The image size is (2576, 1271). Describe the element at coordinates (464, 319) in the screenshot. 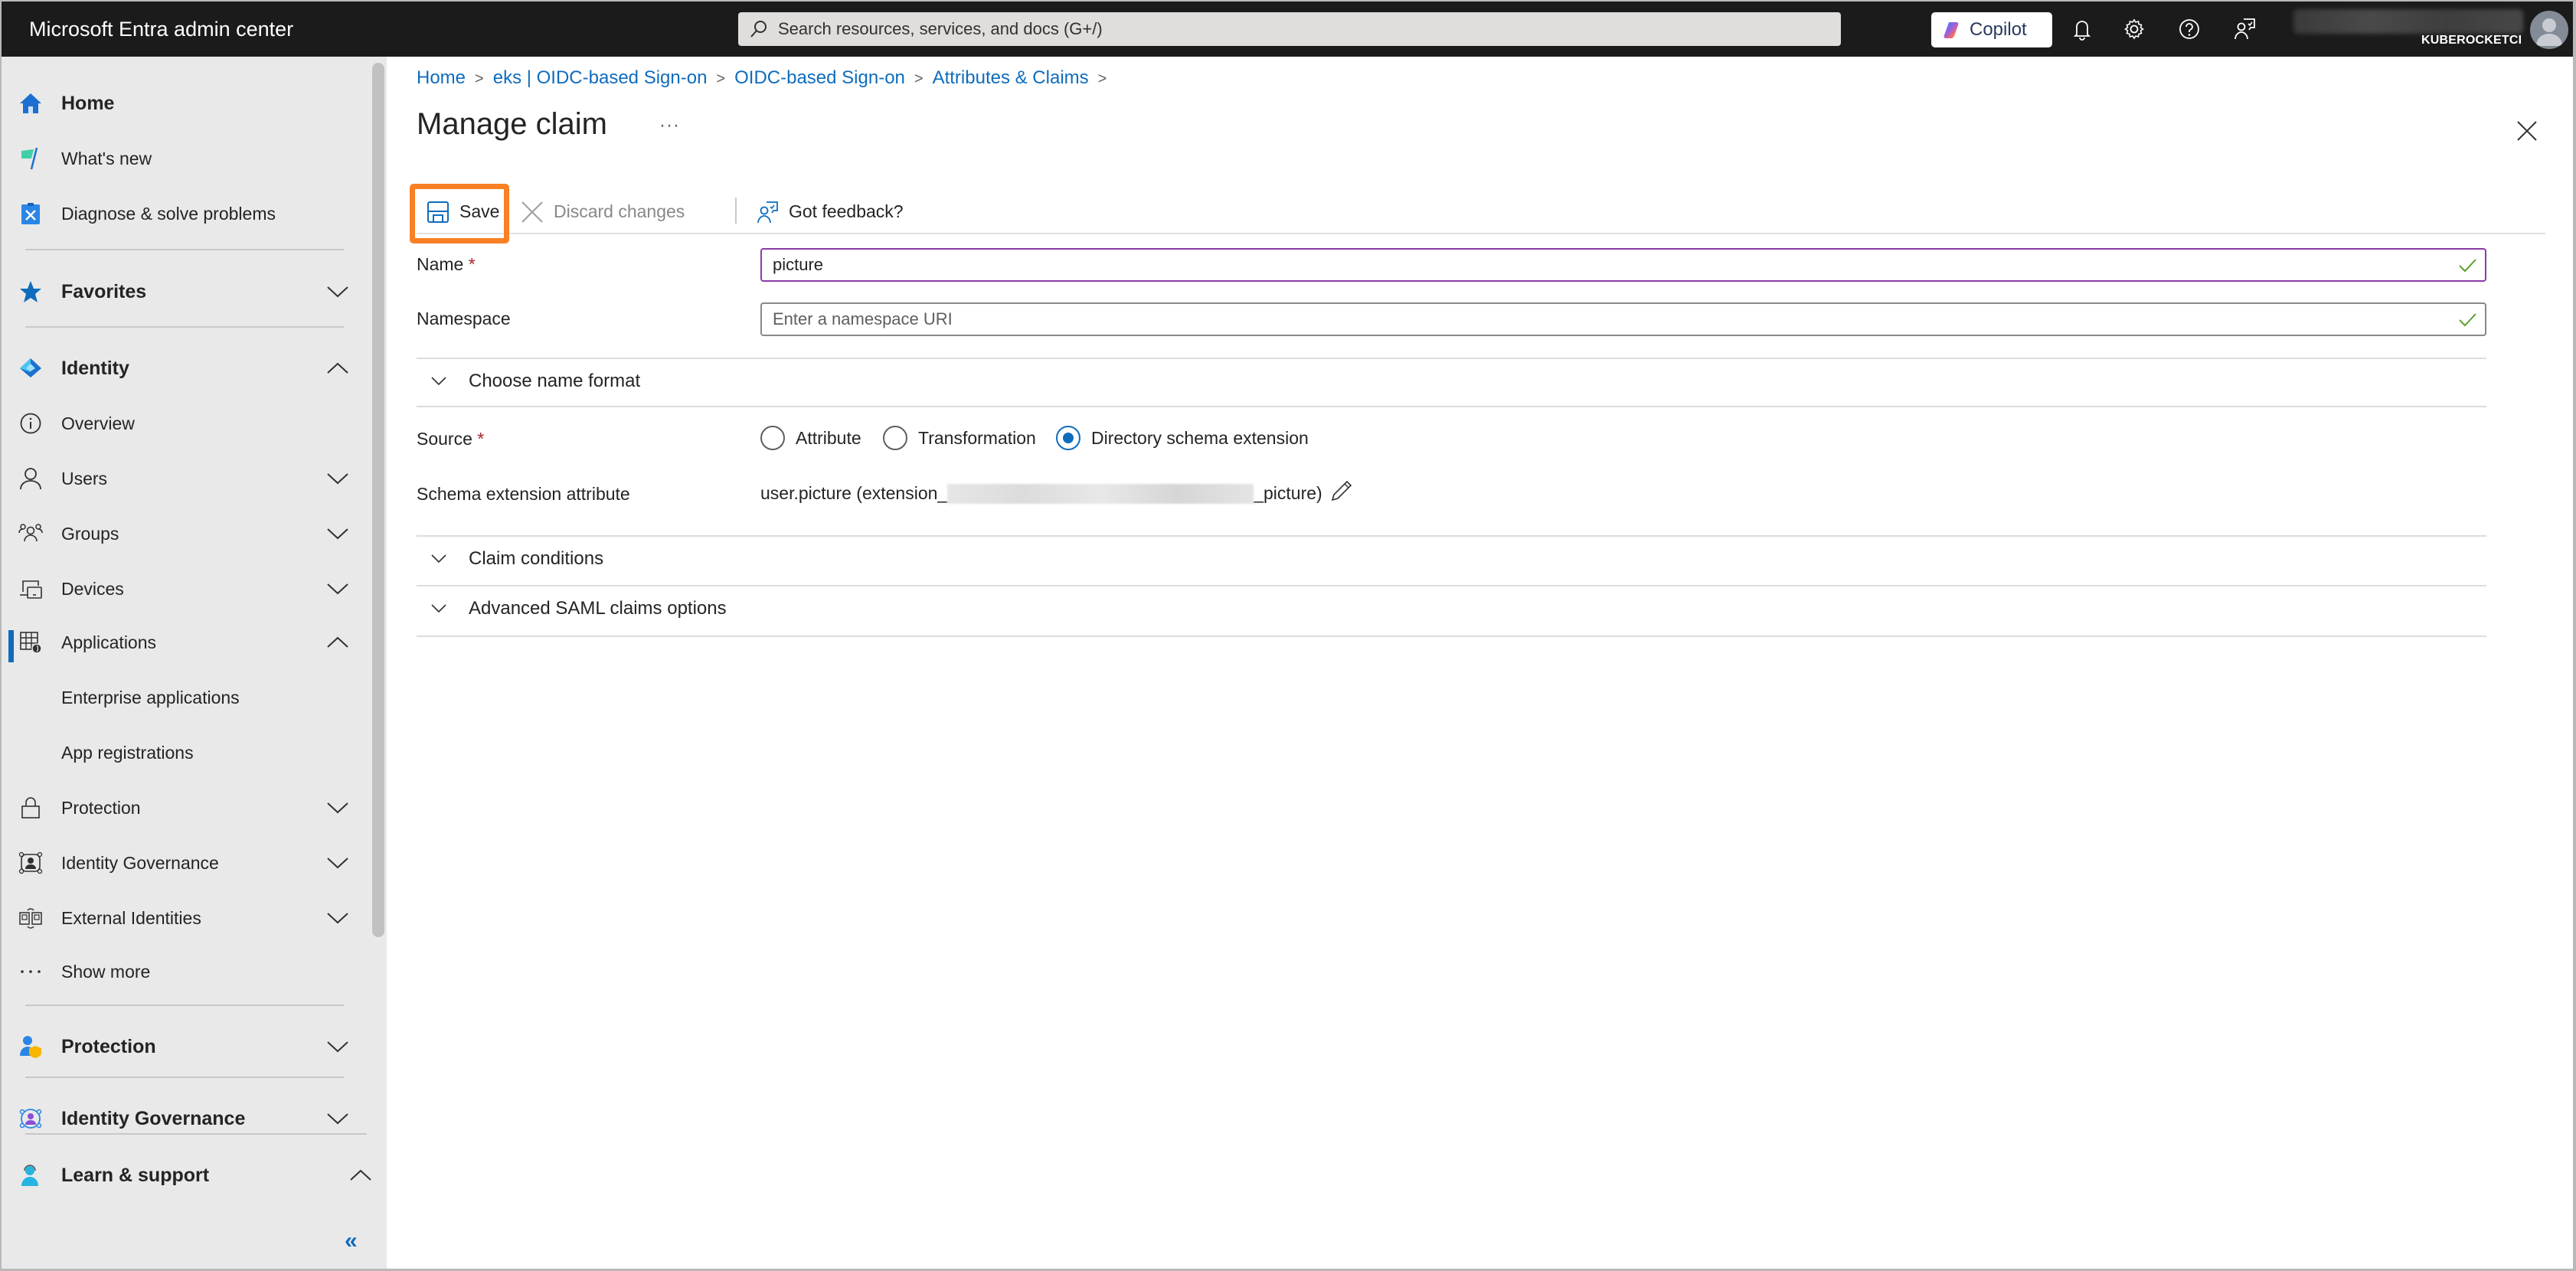

I see `namespace-label: Namespace` at that location.